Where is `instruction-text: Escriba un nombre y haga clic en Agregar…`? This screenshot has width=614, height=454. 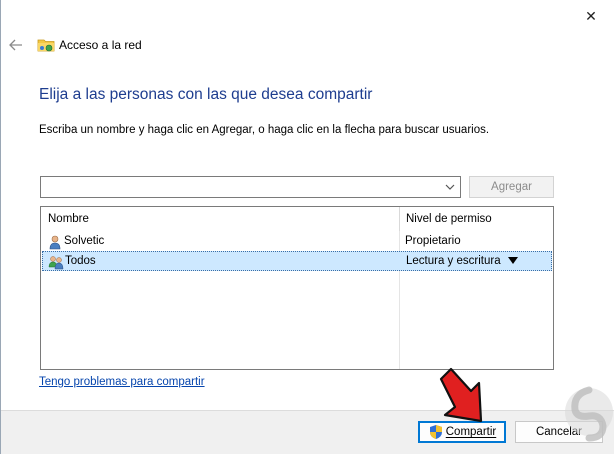
instruction-text: Escriba un nombre y haga clic en Agregar… is located at coordinates (264, 130).